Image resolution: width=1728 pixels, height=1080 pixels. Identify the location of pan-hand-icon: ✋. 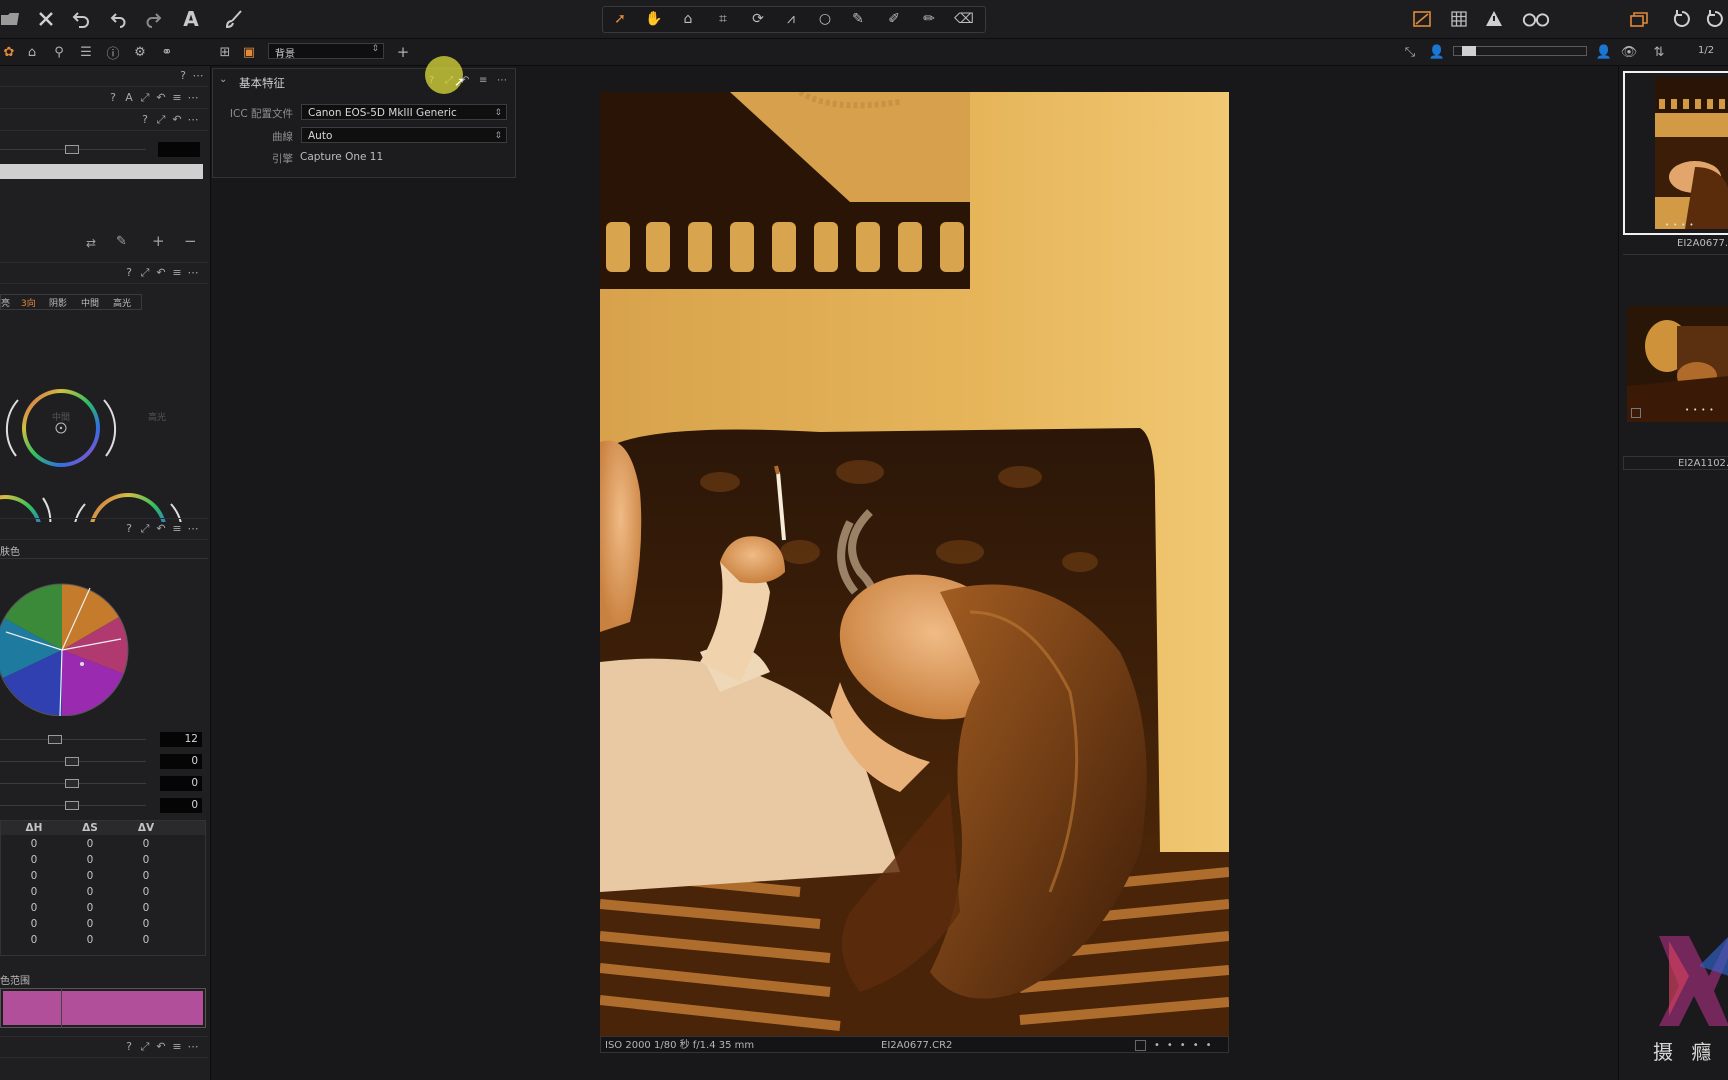
(654, 19).